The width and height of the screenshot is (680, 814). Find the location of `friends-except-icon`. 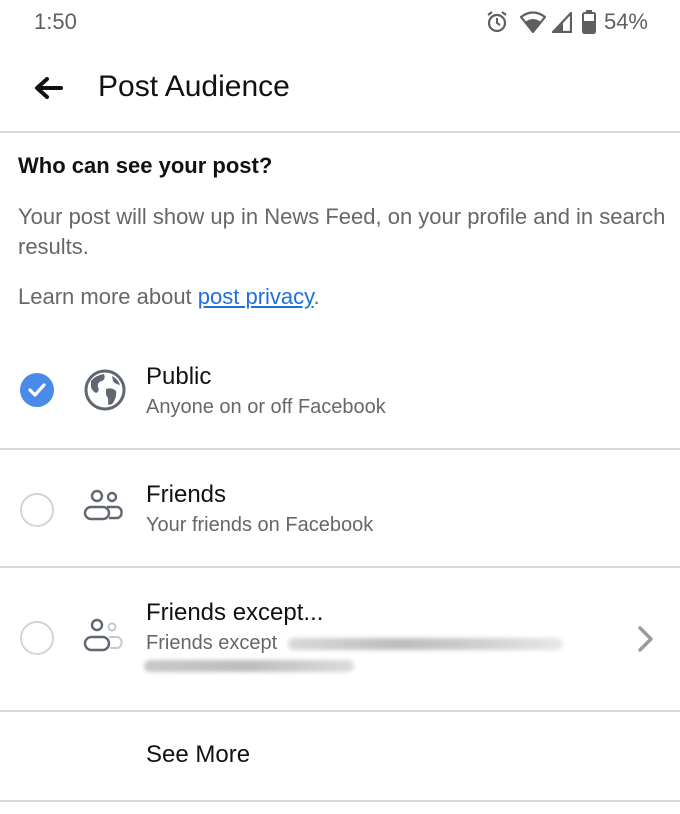

friends-except-icon is located at coordinates (103, 635).